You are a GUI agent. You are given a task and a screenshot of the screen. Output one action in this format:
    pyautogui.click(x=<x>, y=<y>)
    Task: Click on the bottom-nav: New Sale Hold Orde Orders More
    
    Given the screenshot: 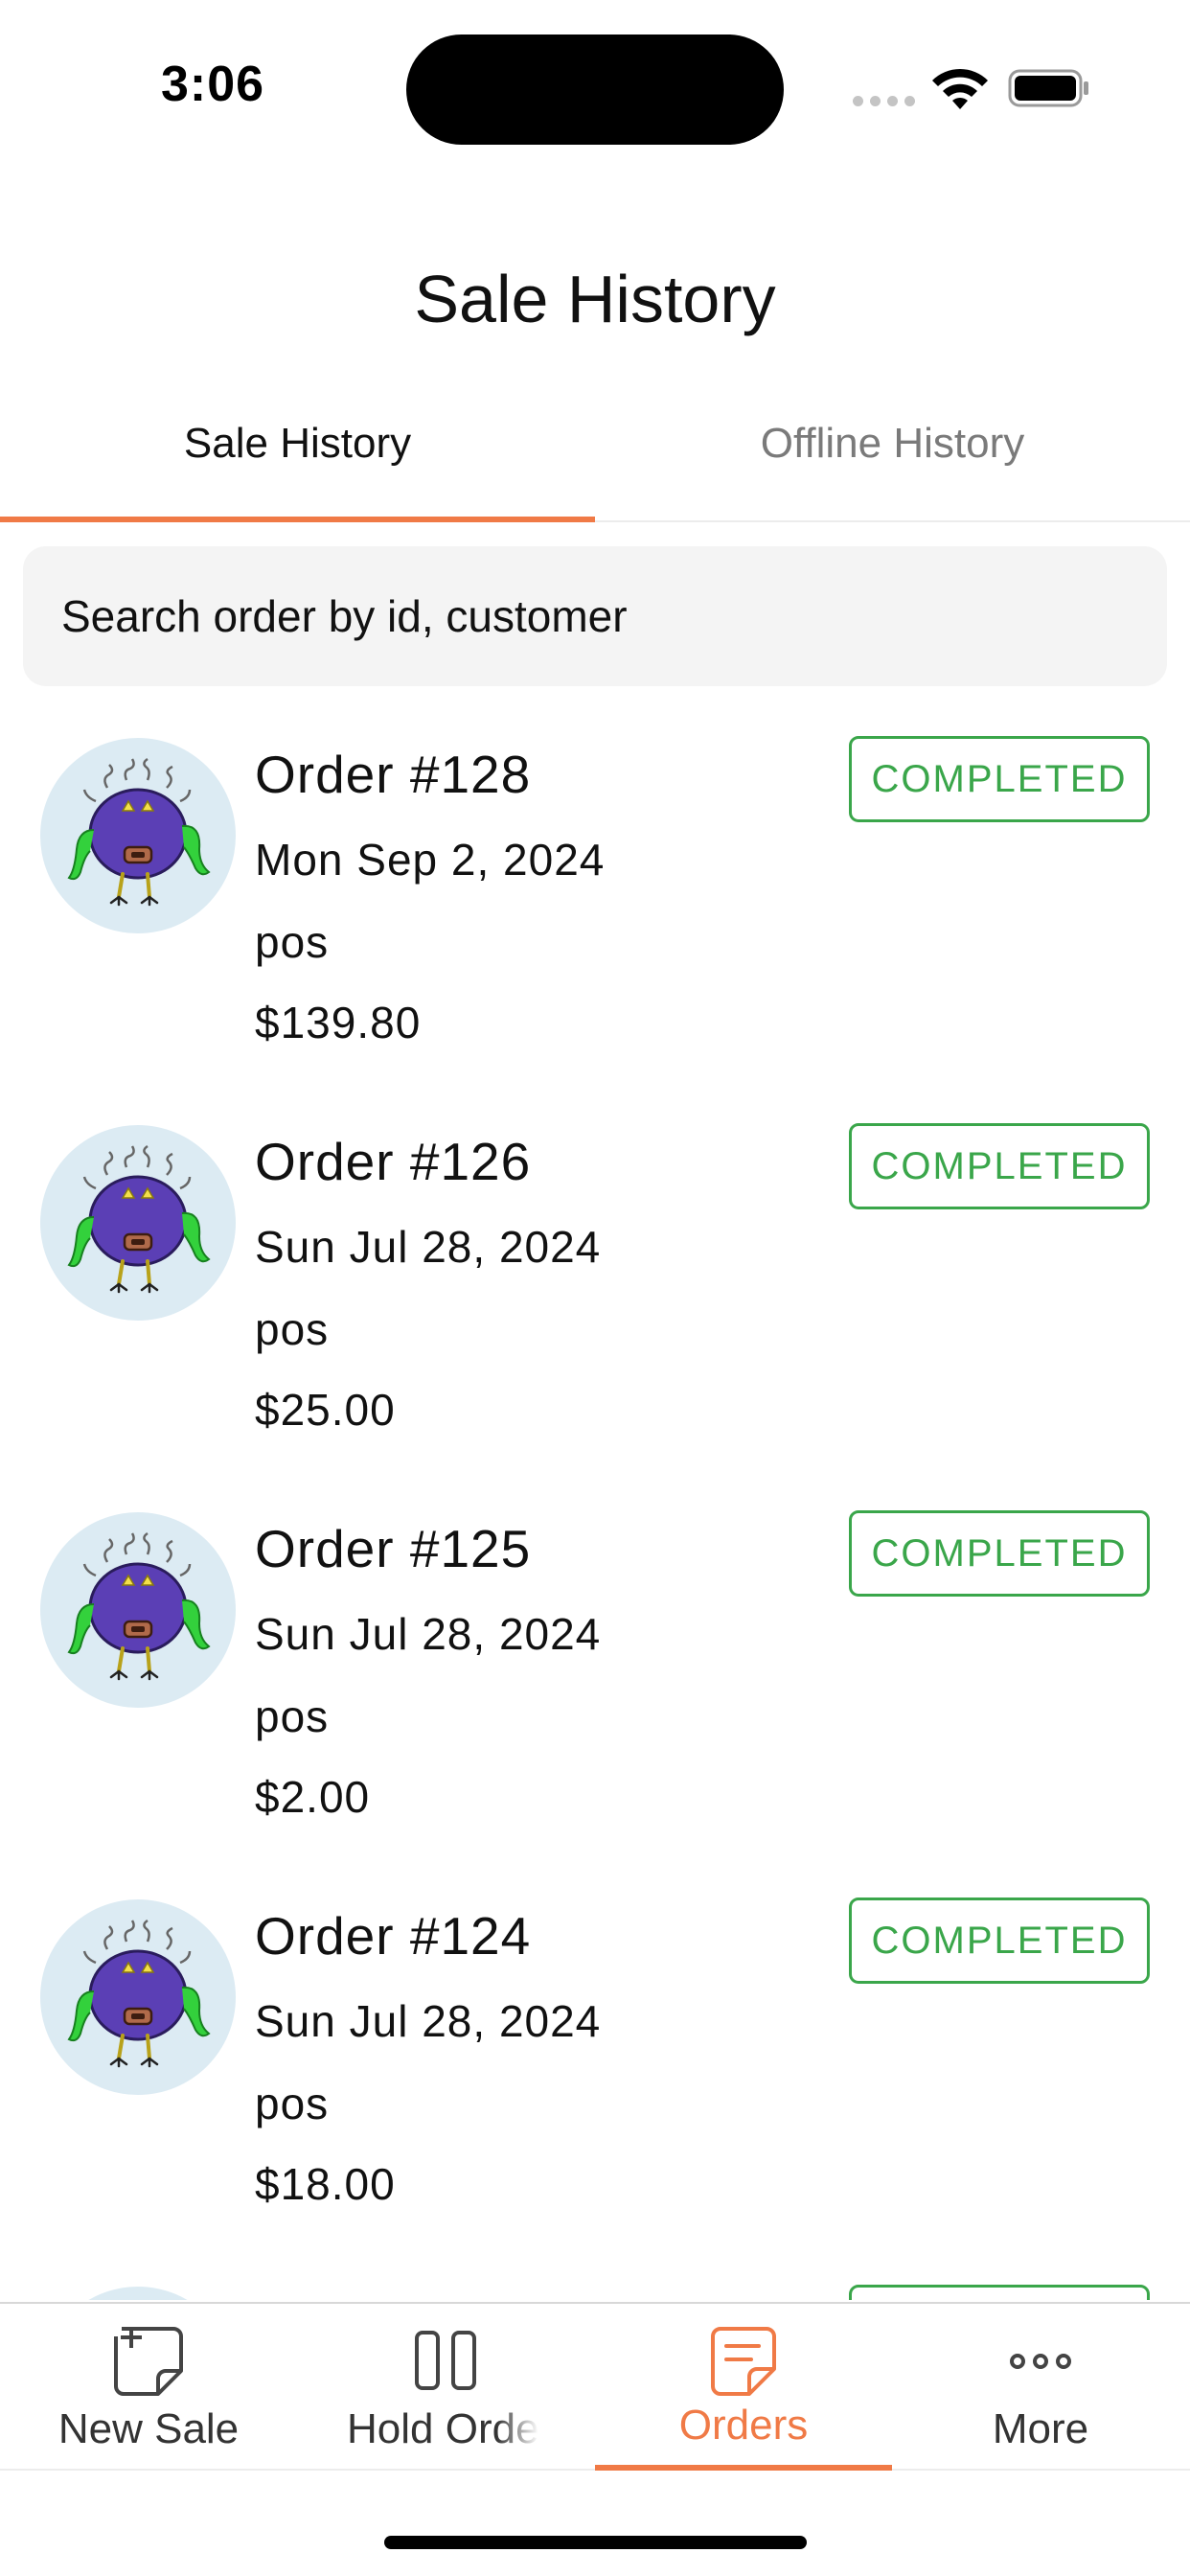 What is the action you would take?
    pyautogui.click(x=595, y=2386)
    